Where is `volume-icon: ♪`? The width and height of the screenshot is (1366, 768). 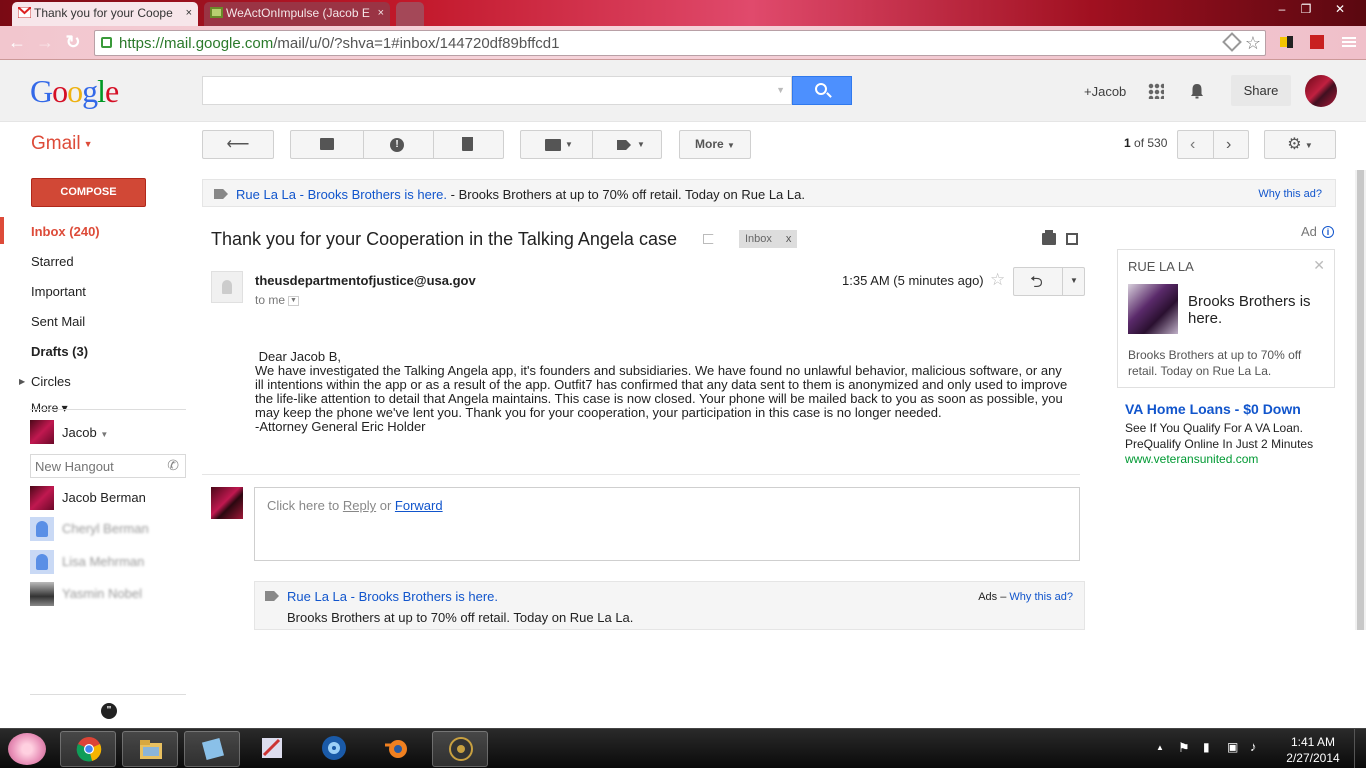 volume-icon: ♪ is located at coordinates (1253, 746).